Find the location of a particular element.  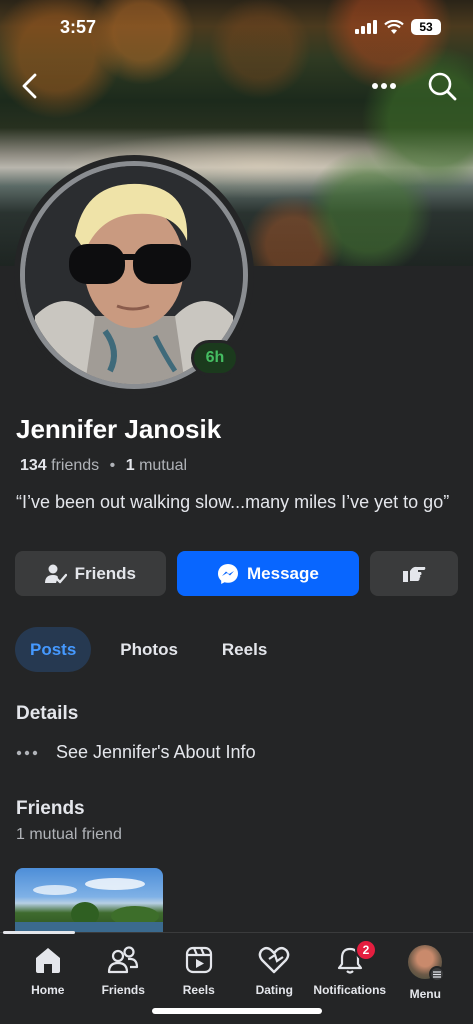

nav-menu: Menu is located at coordinates (426, 973).